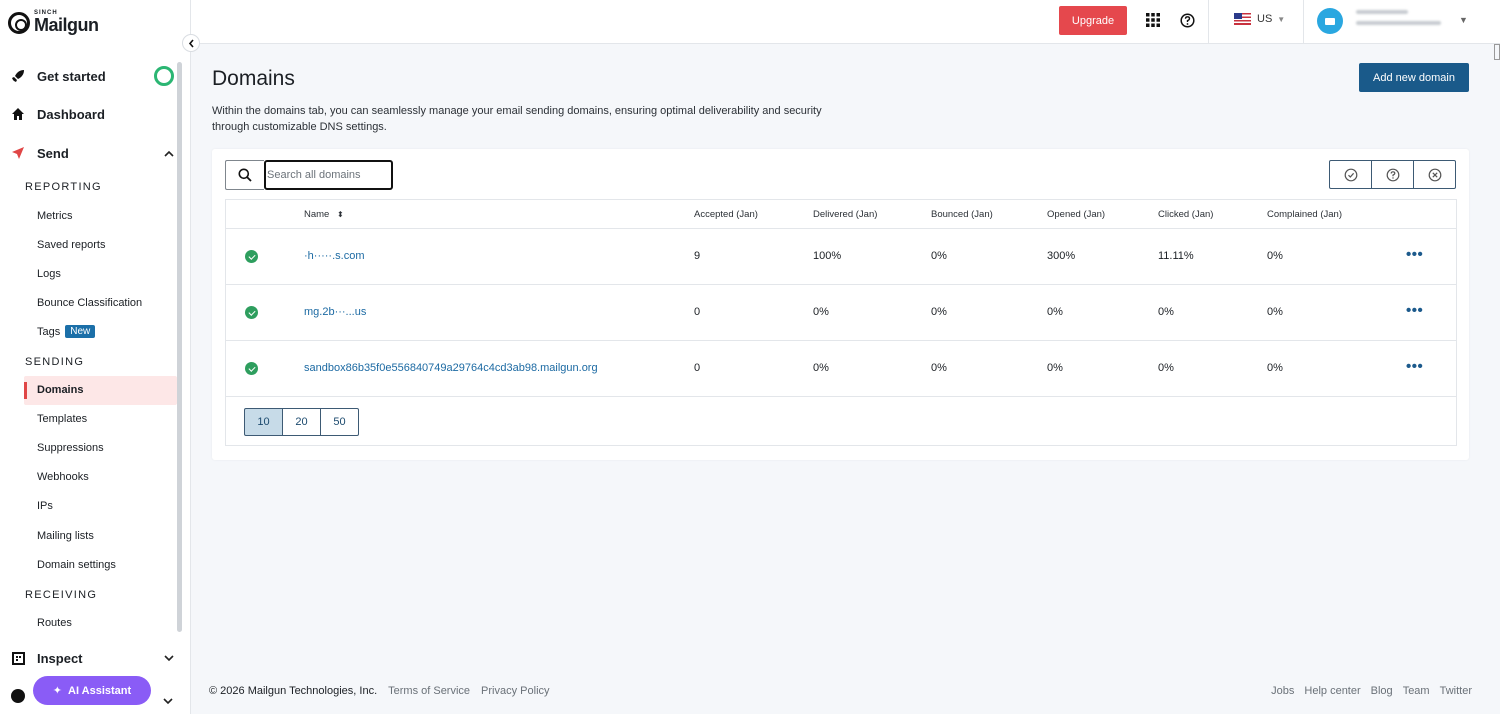 The width and height of the screenshot is (1500, 714). I want to click on sidebar-item-ips: IPs, so click(45, 506).